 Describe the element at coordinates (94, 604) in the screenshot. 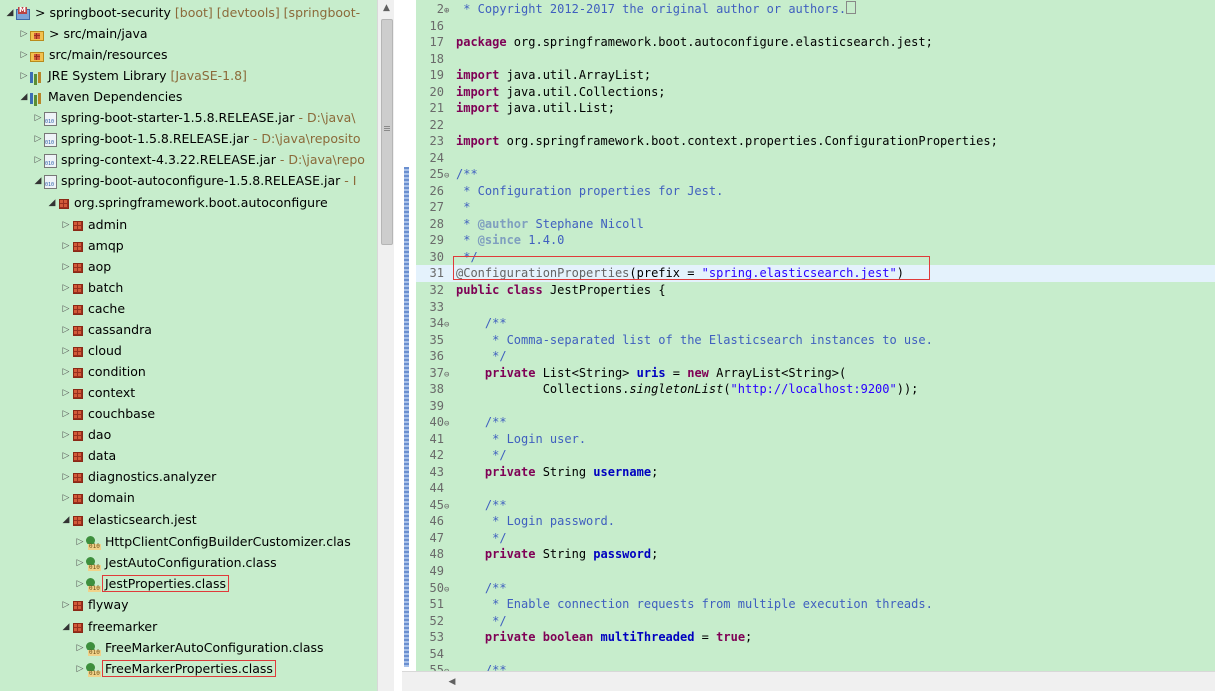

I see `tree-item: ▷ flyway` at that location.